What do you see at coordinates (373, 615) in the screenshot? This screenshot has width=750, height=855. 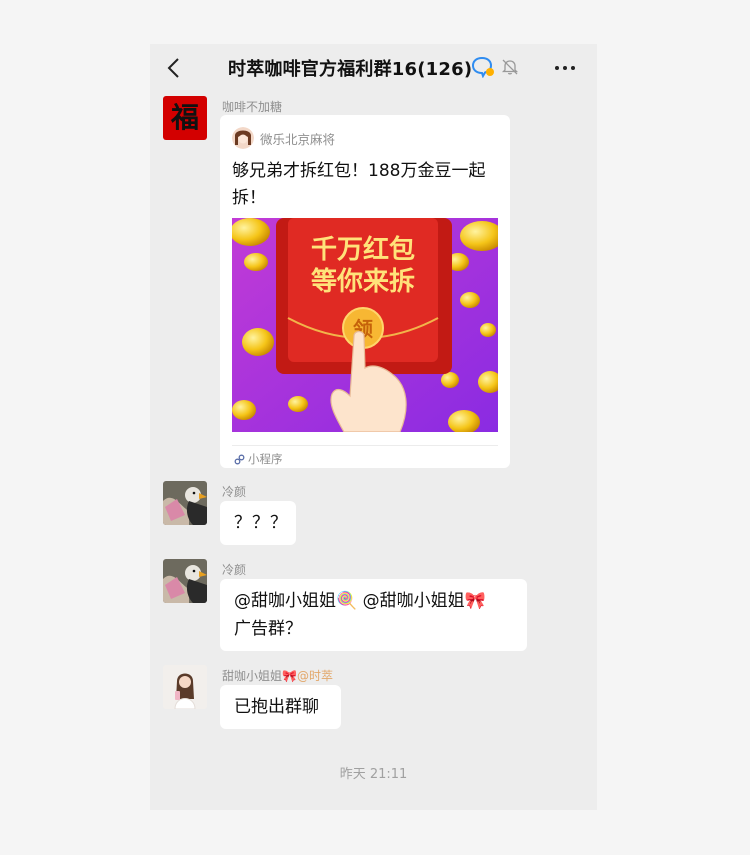 I see `message-bubble: @甜咖小姐姐🍭 @甜咖小姐姐🎀 广告群？` at bounding box center [373, 615].